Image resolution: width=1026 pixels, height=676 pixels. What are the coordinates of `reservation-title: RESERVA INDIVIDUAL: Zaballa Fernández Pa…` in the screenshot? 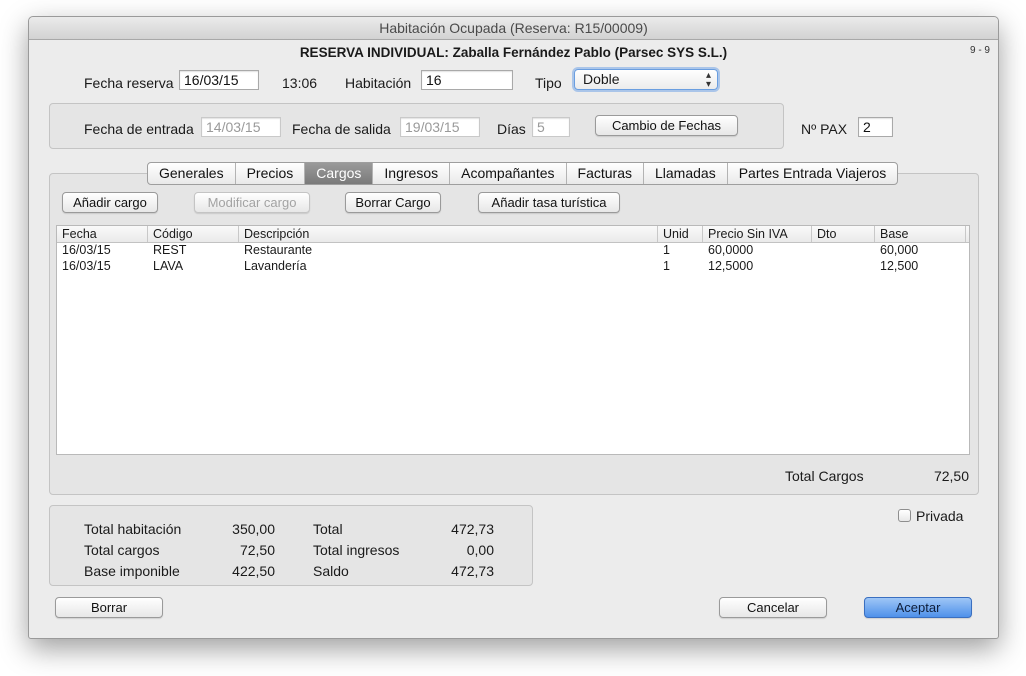 It's located at (513, 52).